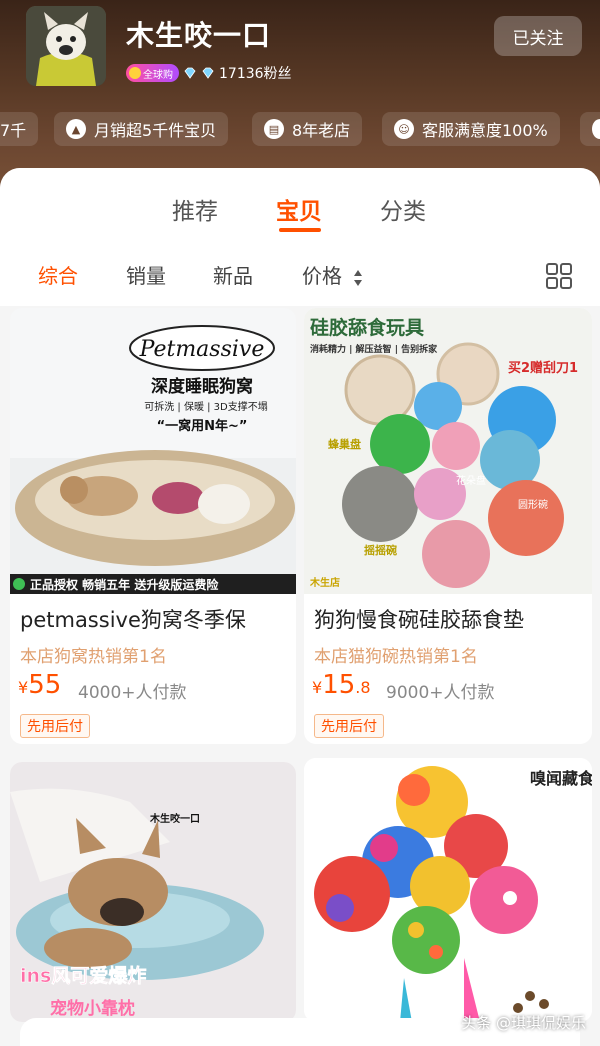 This screenshot has height=1046, width=600. Describe the element at coordinates (206, 406) in the screenshot. I see `image-features: 可拆洗 | 保暖 | 3D支撑不塌` at that location.